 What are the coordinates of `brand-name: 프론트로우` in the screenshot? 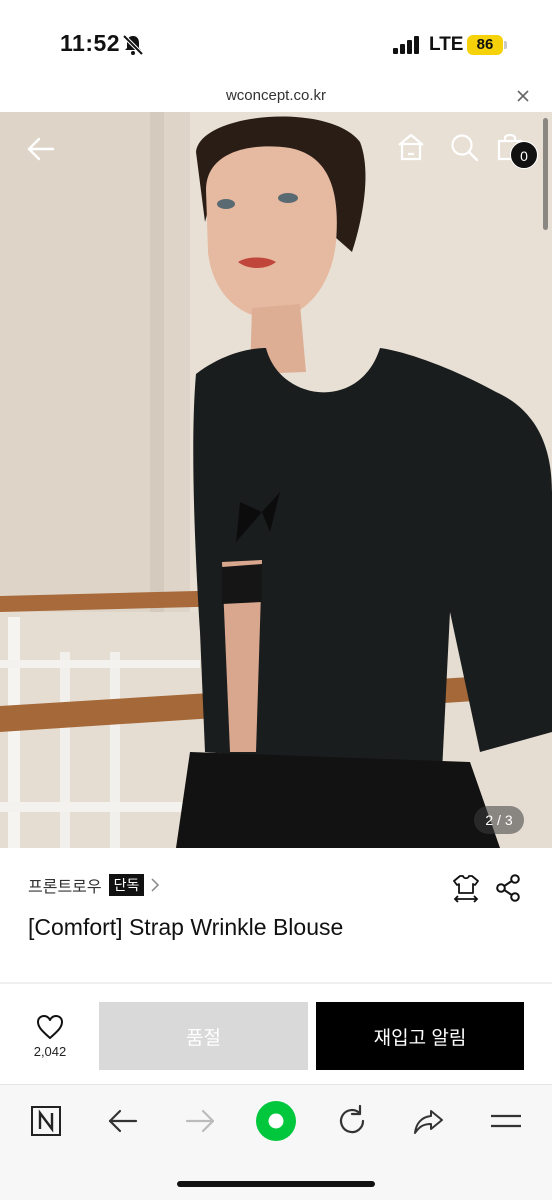 It's located at (65, 885).